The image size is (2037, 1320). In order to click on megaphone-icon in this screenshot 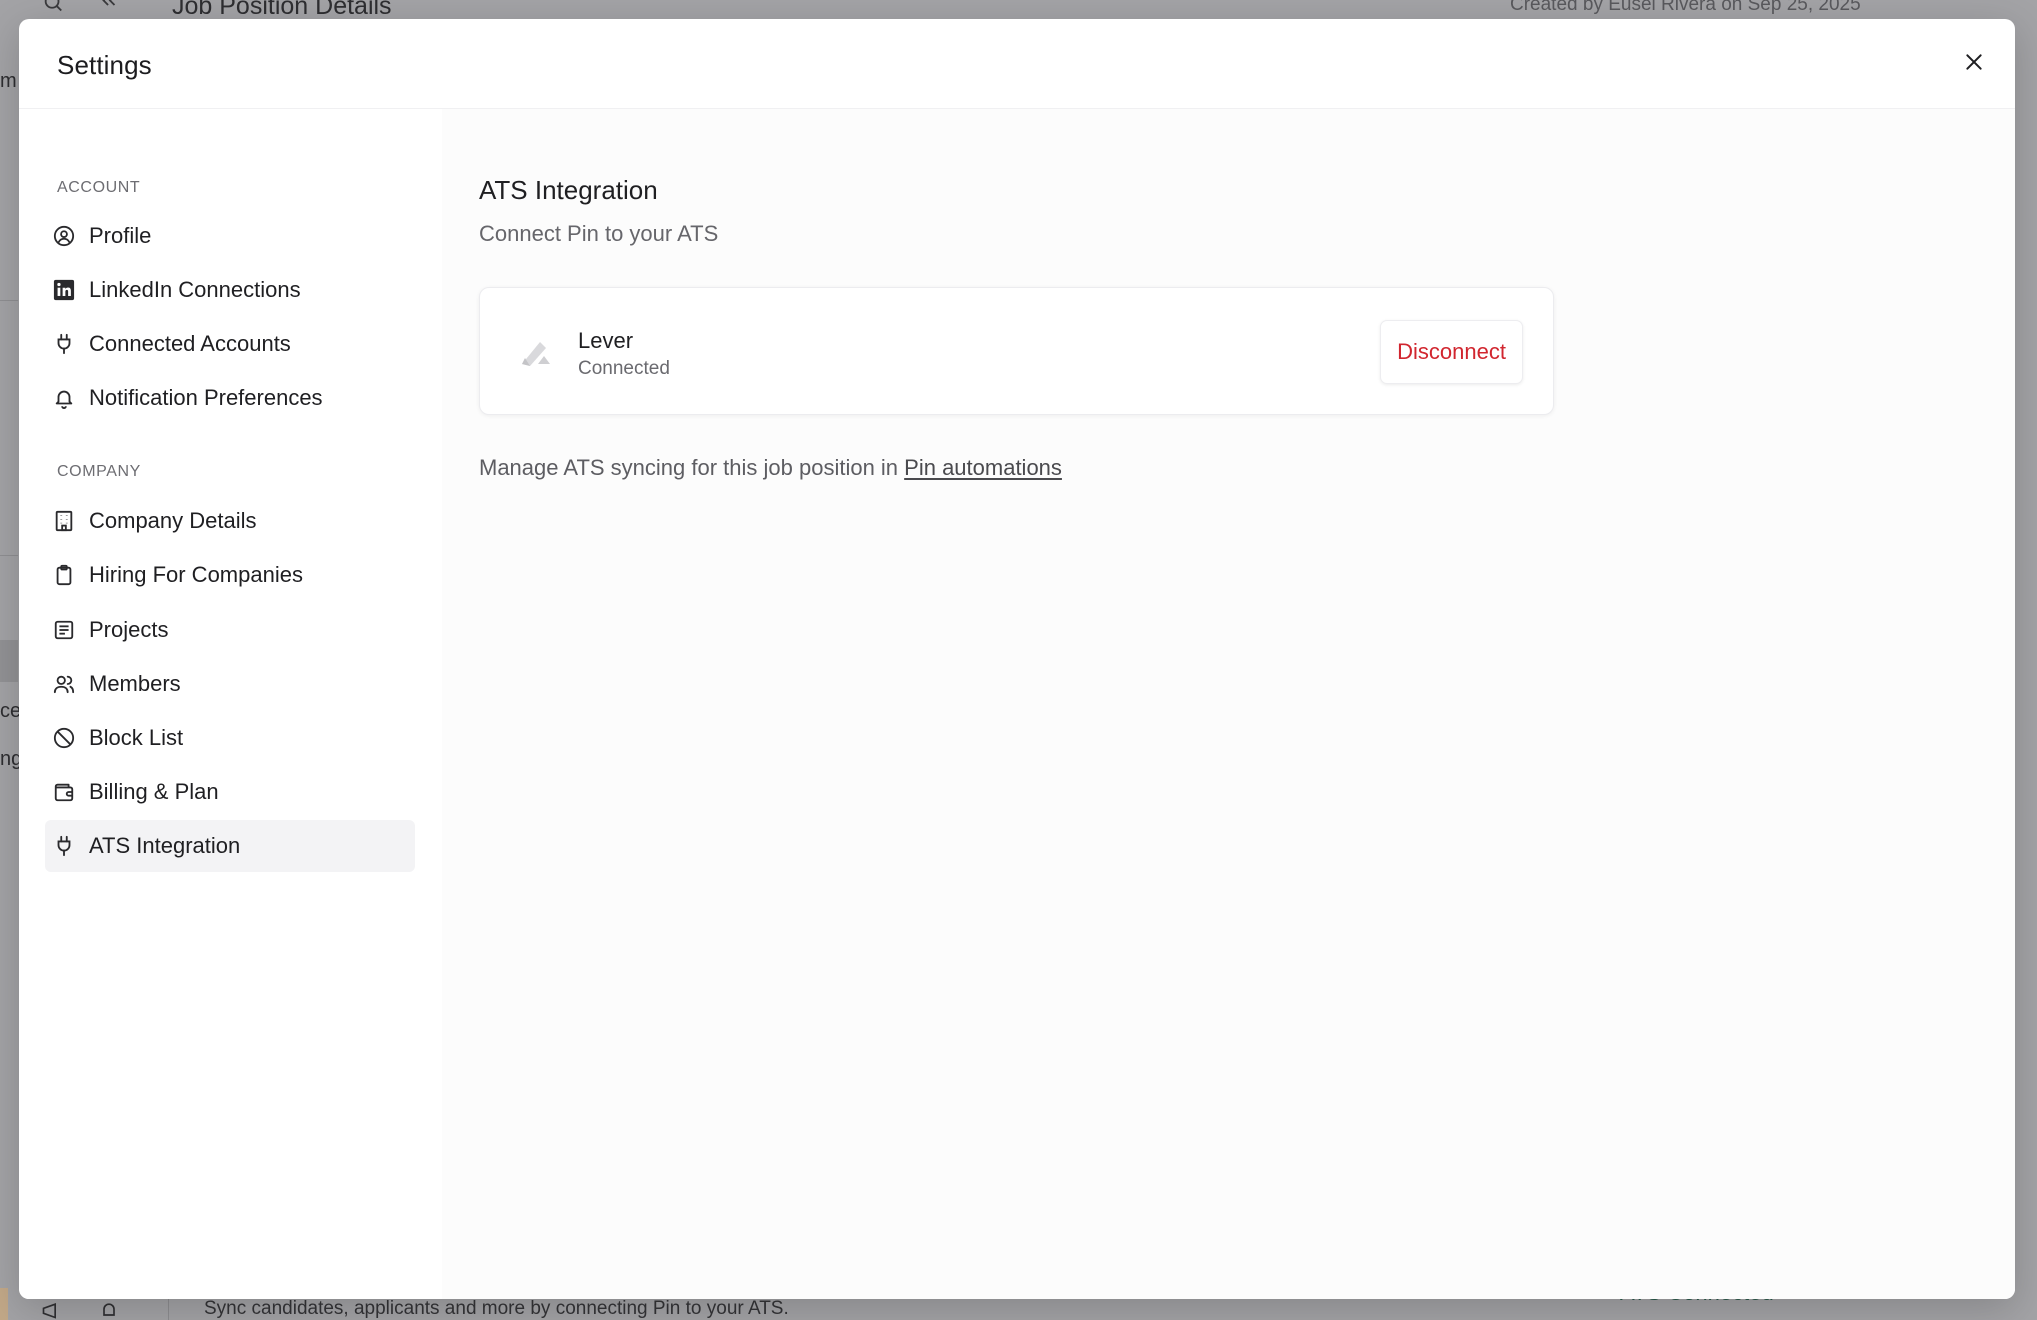, I will do `click(51, 1310)`.